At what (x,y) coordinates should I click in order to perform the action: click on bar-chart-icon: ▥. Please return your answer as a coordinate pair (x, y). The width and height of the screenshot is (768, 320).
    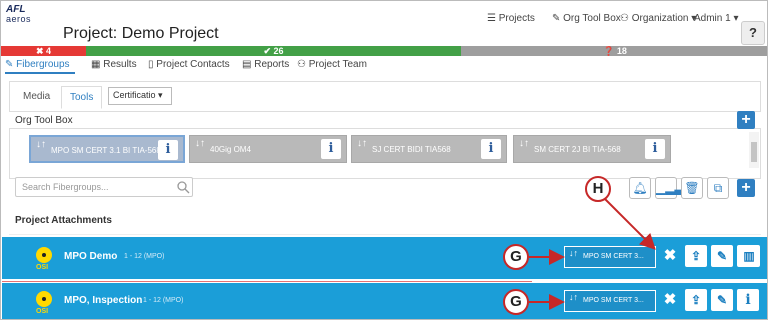
    Looking at the image, I should click on (749, 256).